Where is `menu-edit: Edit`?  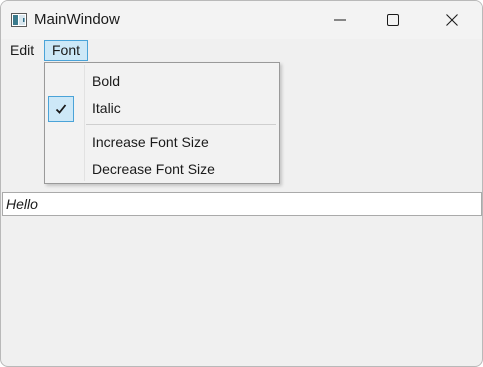
menu-edit: Edit is located at coordinates (22, 50).